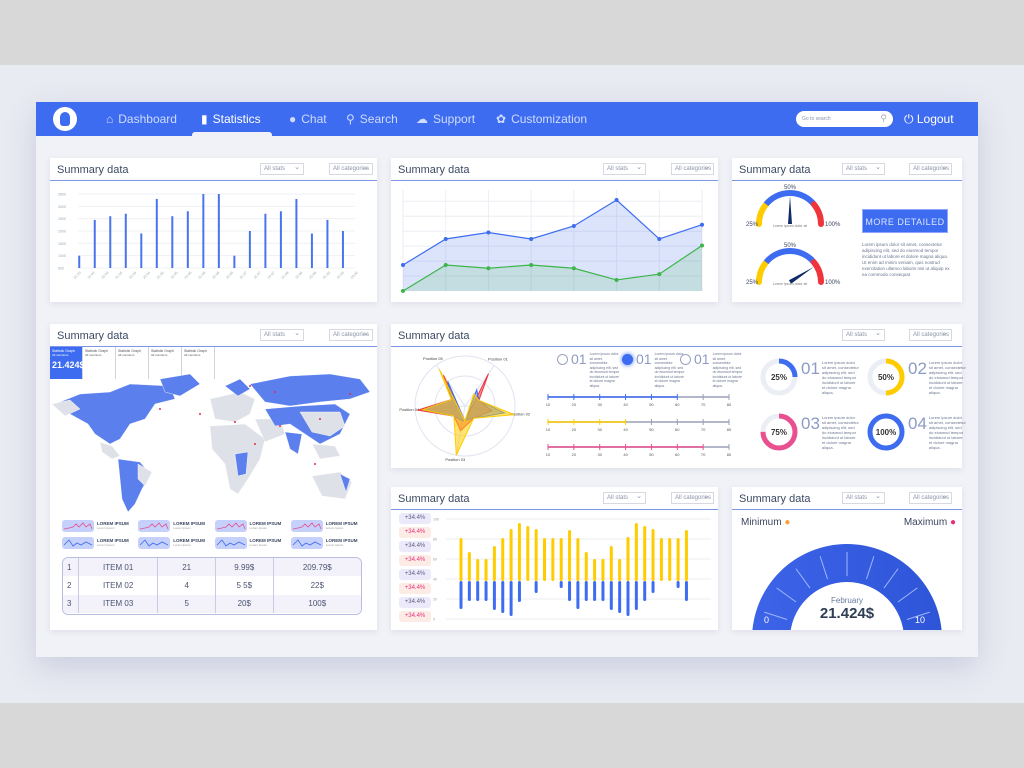  Describe the element at coordinates (844, 119) in the screenshot. I see `search-input: Go to search ⚲` at that location.